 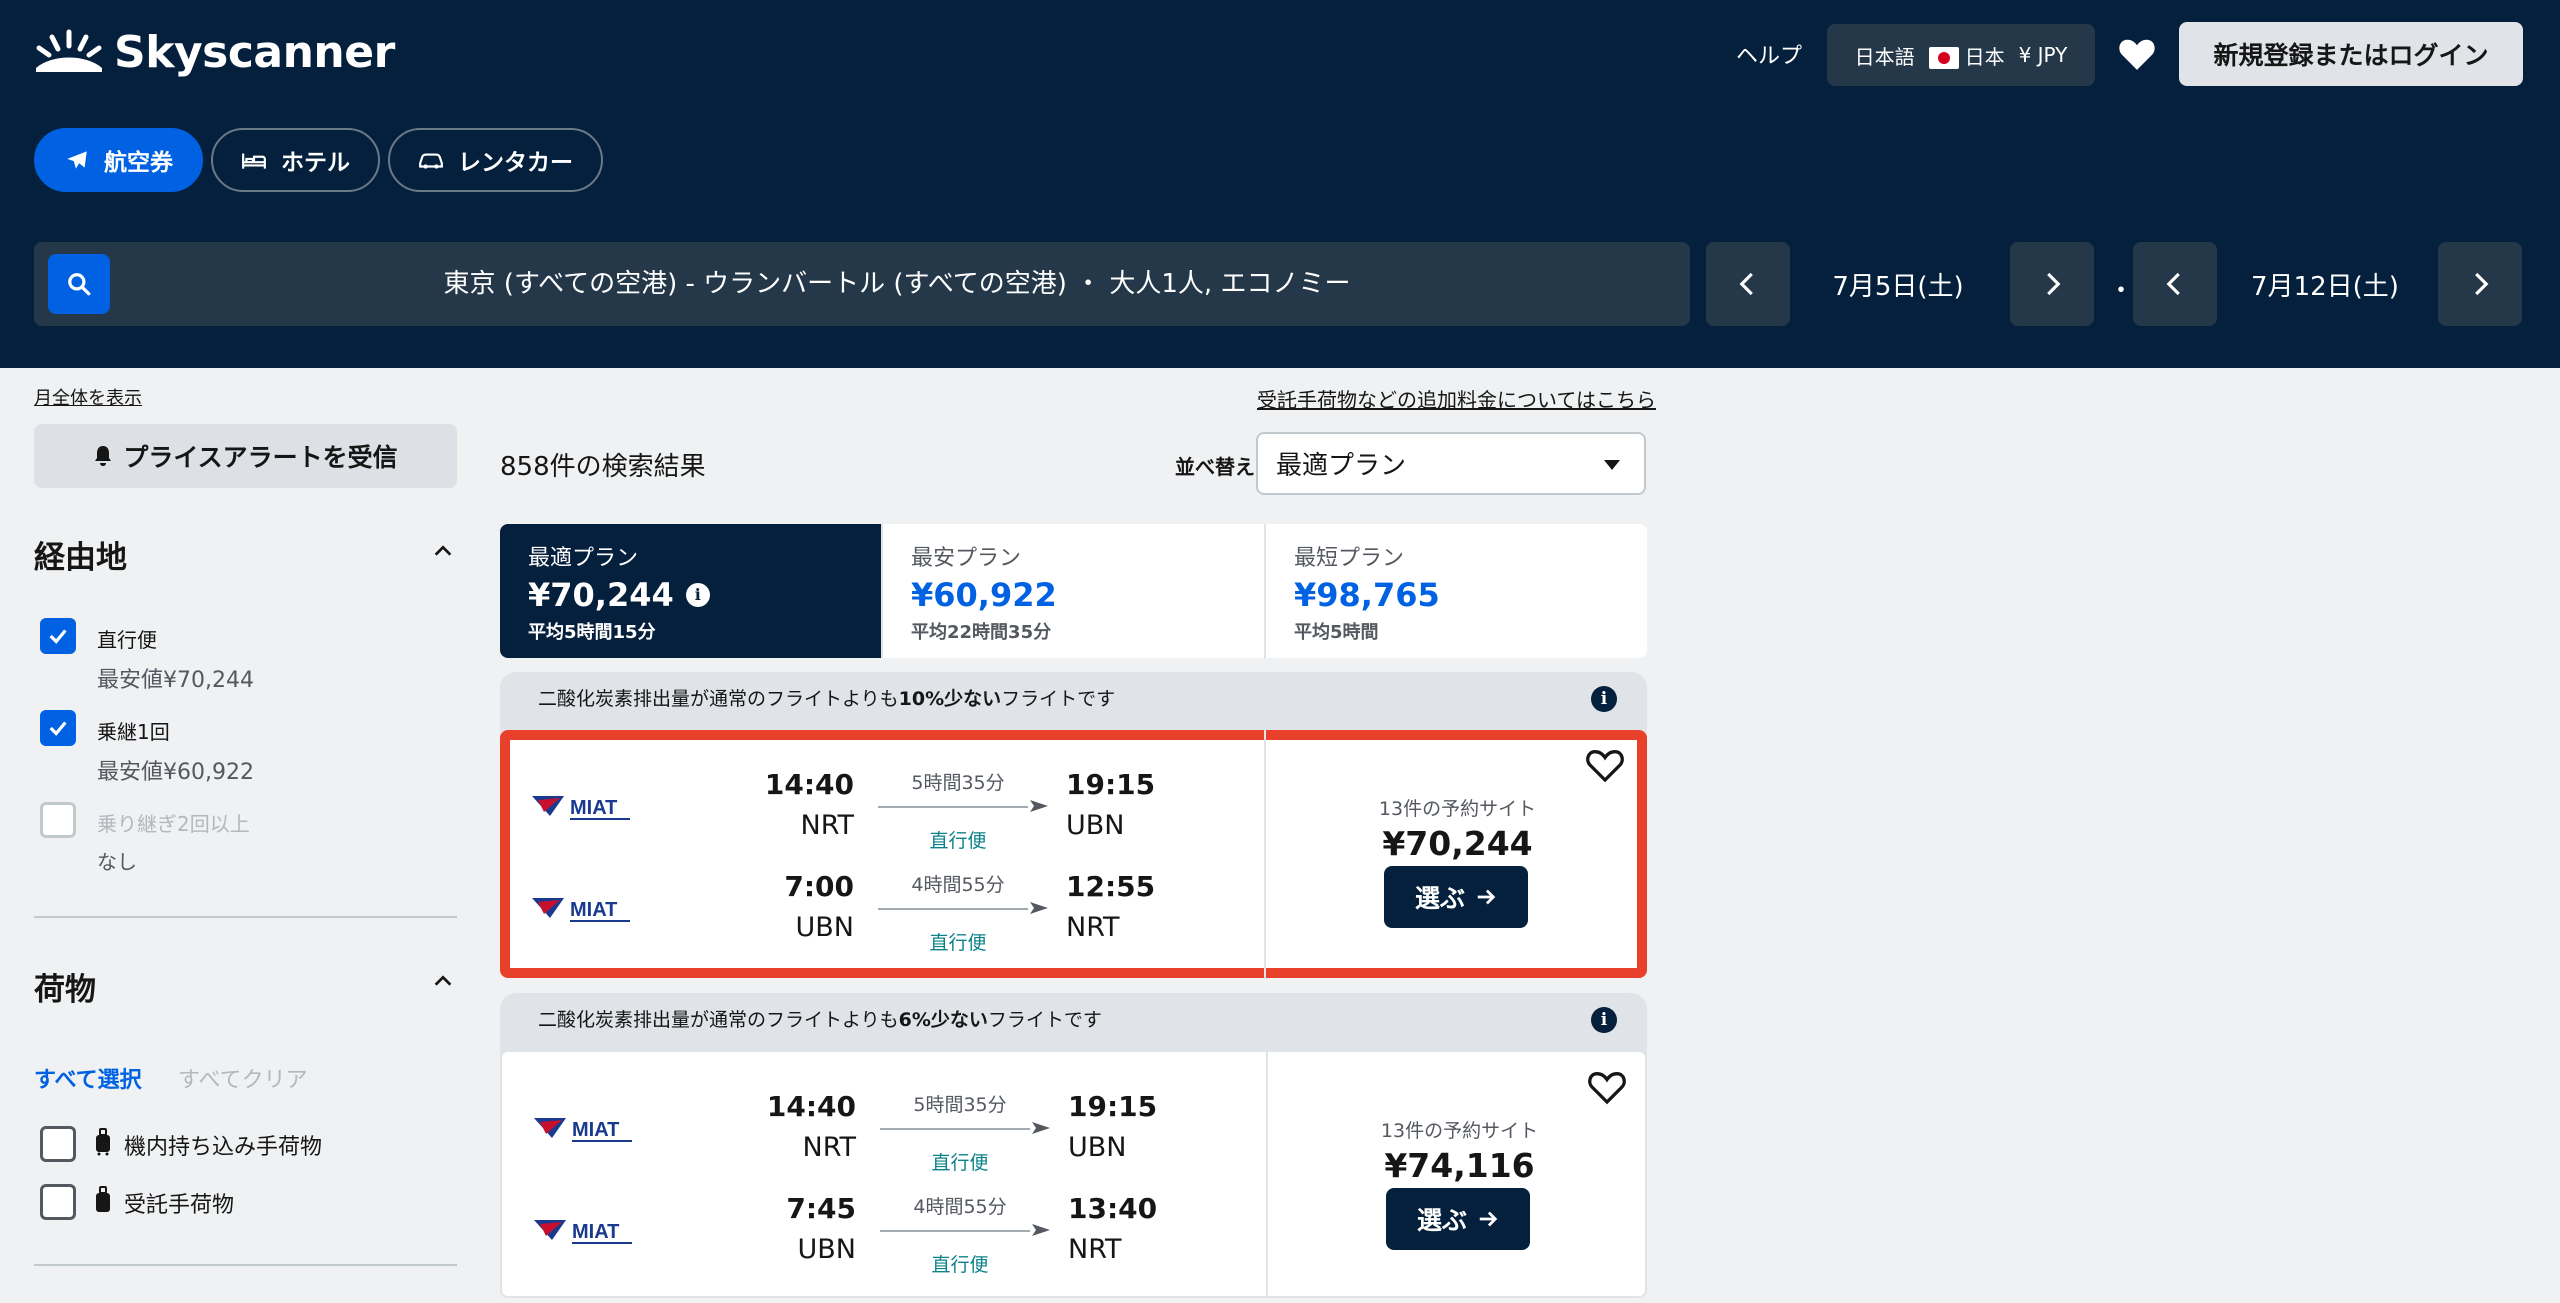 I want to click on plan-tab-cheapest: 最安プラン ¥60,922 平均22時間35分, so click(x=1072, y=591).